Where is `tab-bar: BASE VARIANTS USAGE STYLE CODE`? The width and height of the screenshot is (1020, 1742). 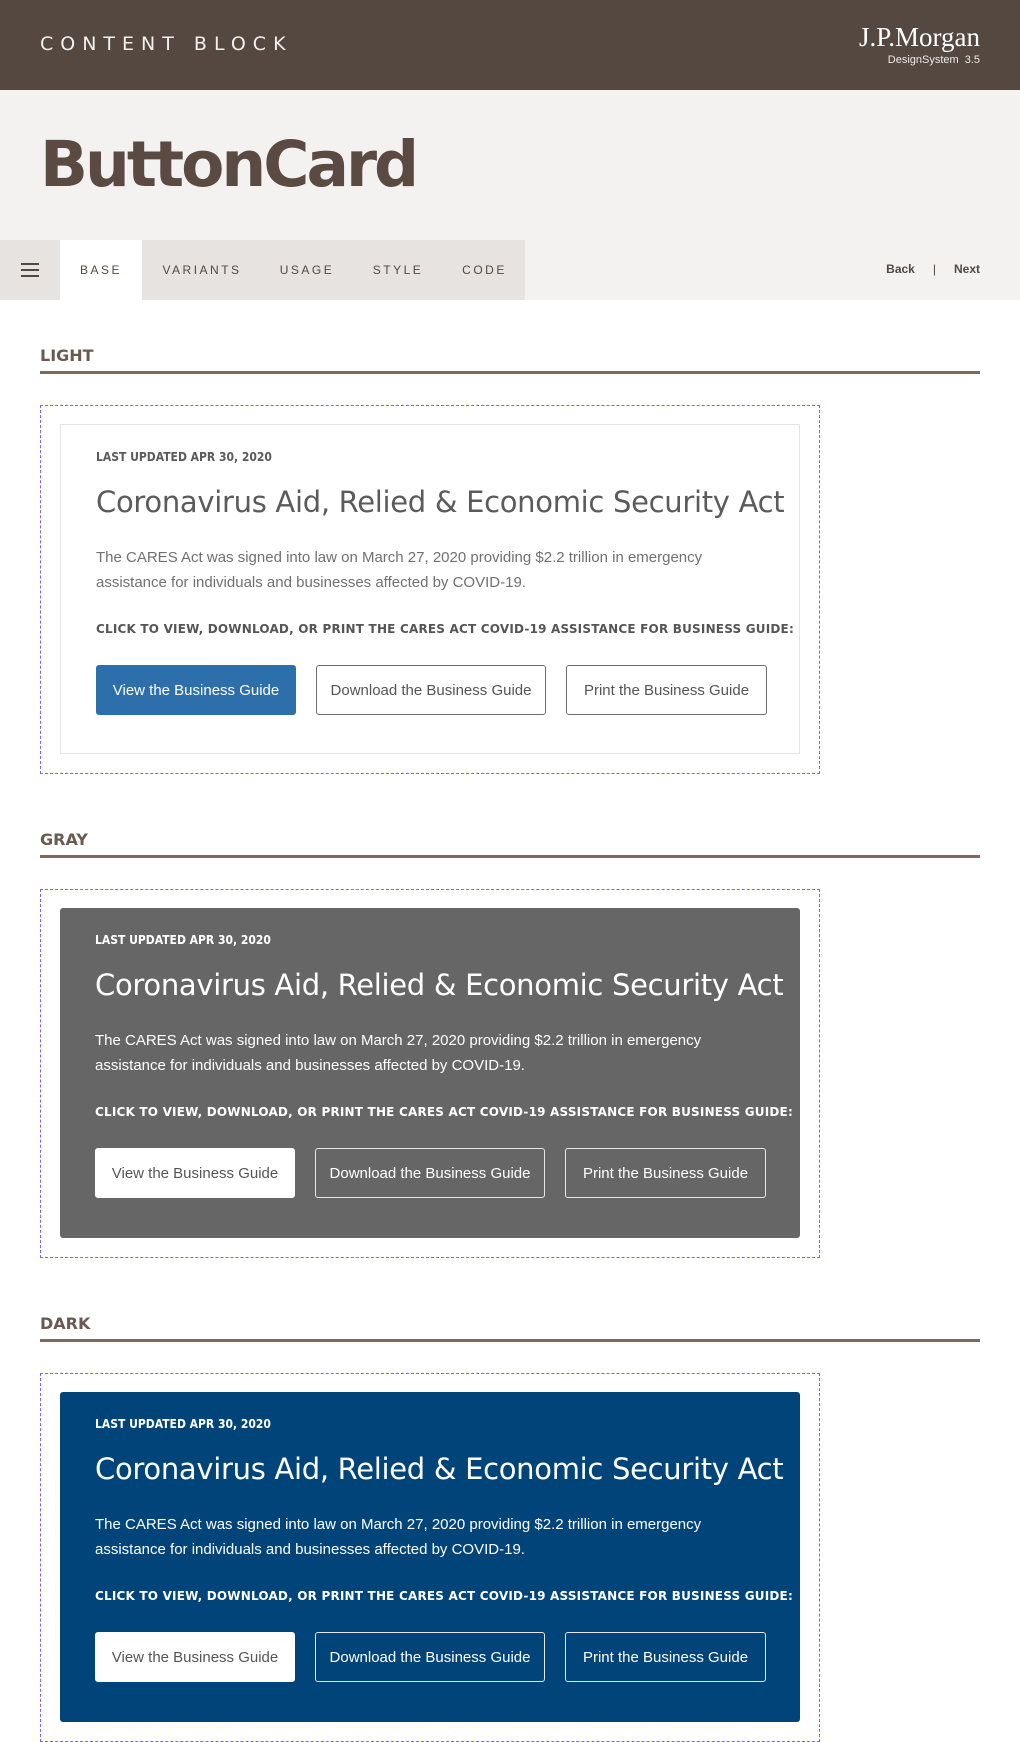
tab-bar: BASE VARIANTS USAGE STYLE CODE is located at coordinates (292, 270).